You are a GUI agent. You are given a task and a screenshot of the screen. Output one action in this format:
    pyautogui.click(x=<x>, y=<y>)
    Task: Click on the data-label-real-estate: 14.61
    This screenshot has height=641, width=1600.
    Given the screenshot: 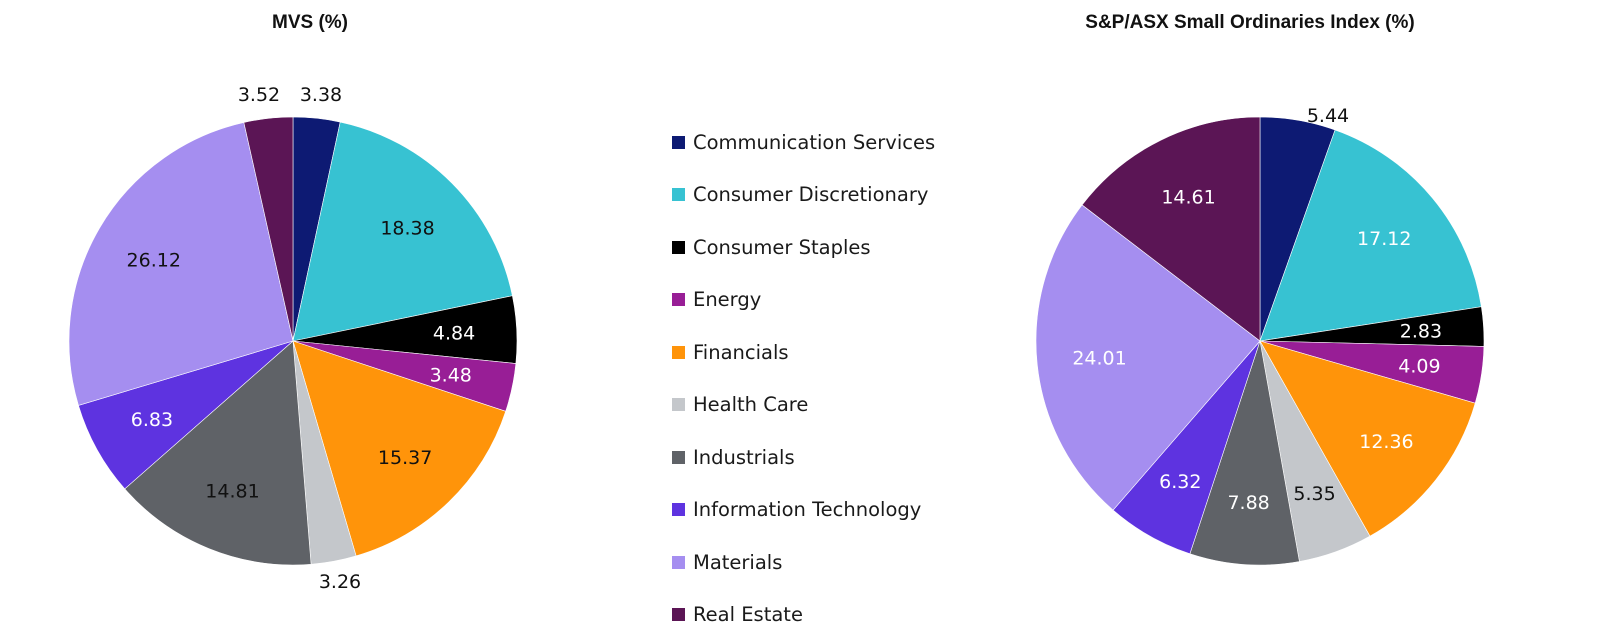 What is the action you would take?
    pyautogui.click(x=1188, y=197)
    